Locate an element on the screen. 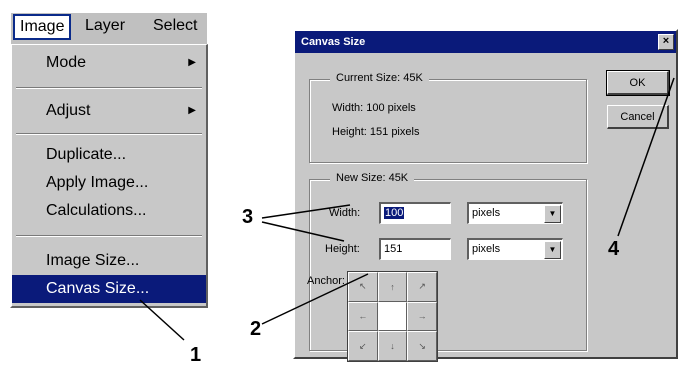  callout-2: 2 is located at coordinates (256, 329).